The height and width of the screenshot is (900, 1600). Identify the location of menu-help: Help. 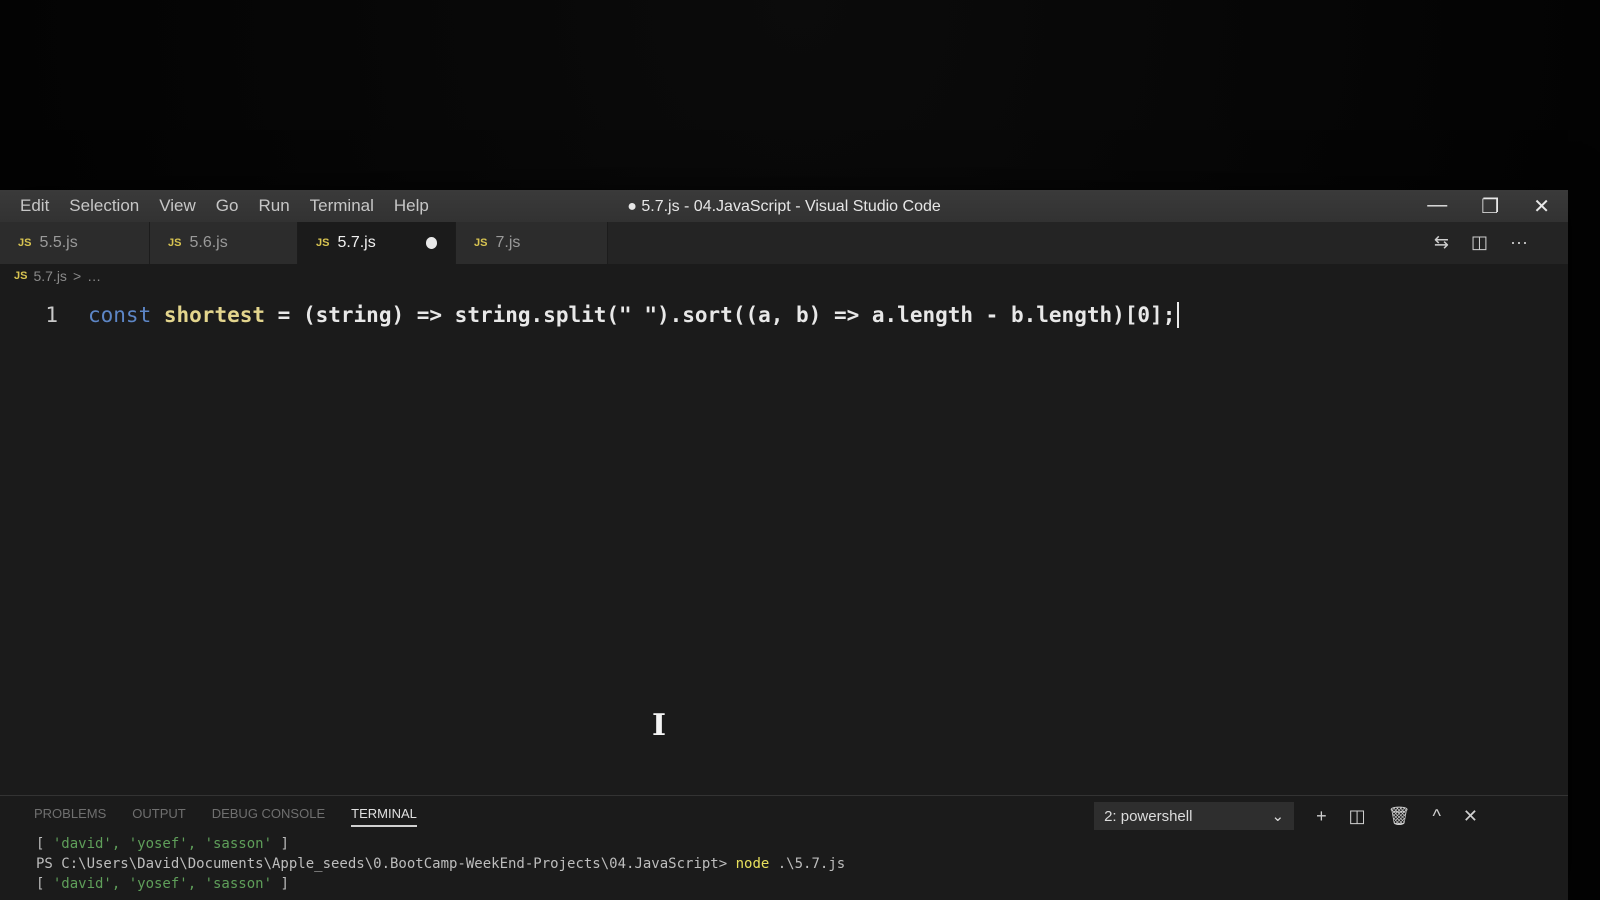
(411, 206).